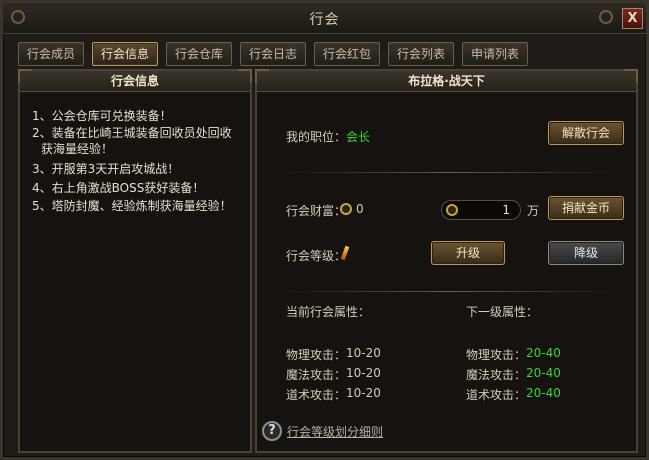 Image resolution: width=649 pixels, height=460 pixels. I want to click on tab-guild-info: 行会信息, so click(125, 54).